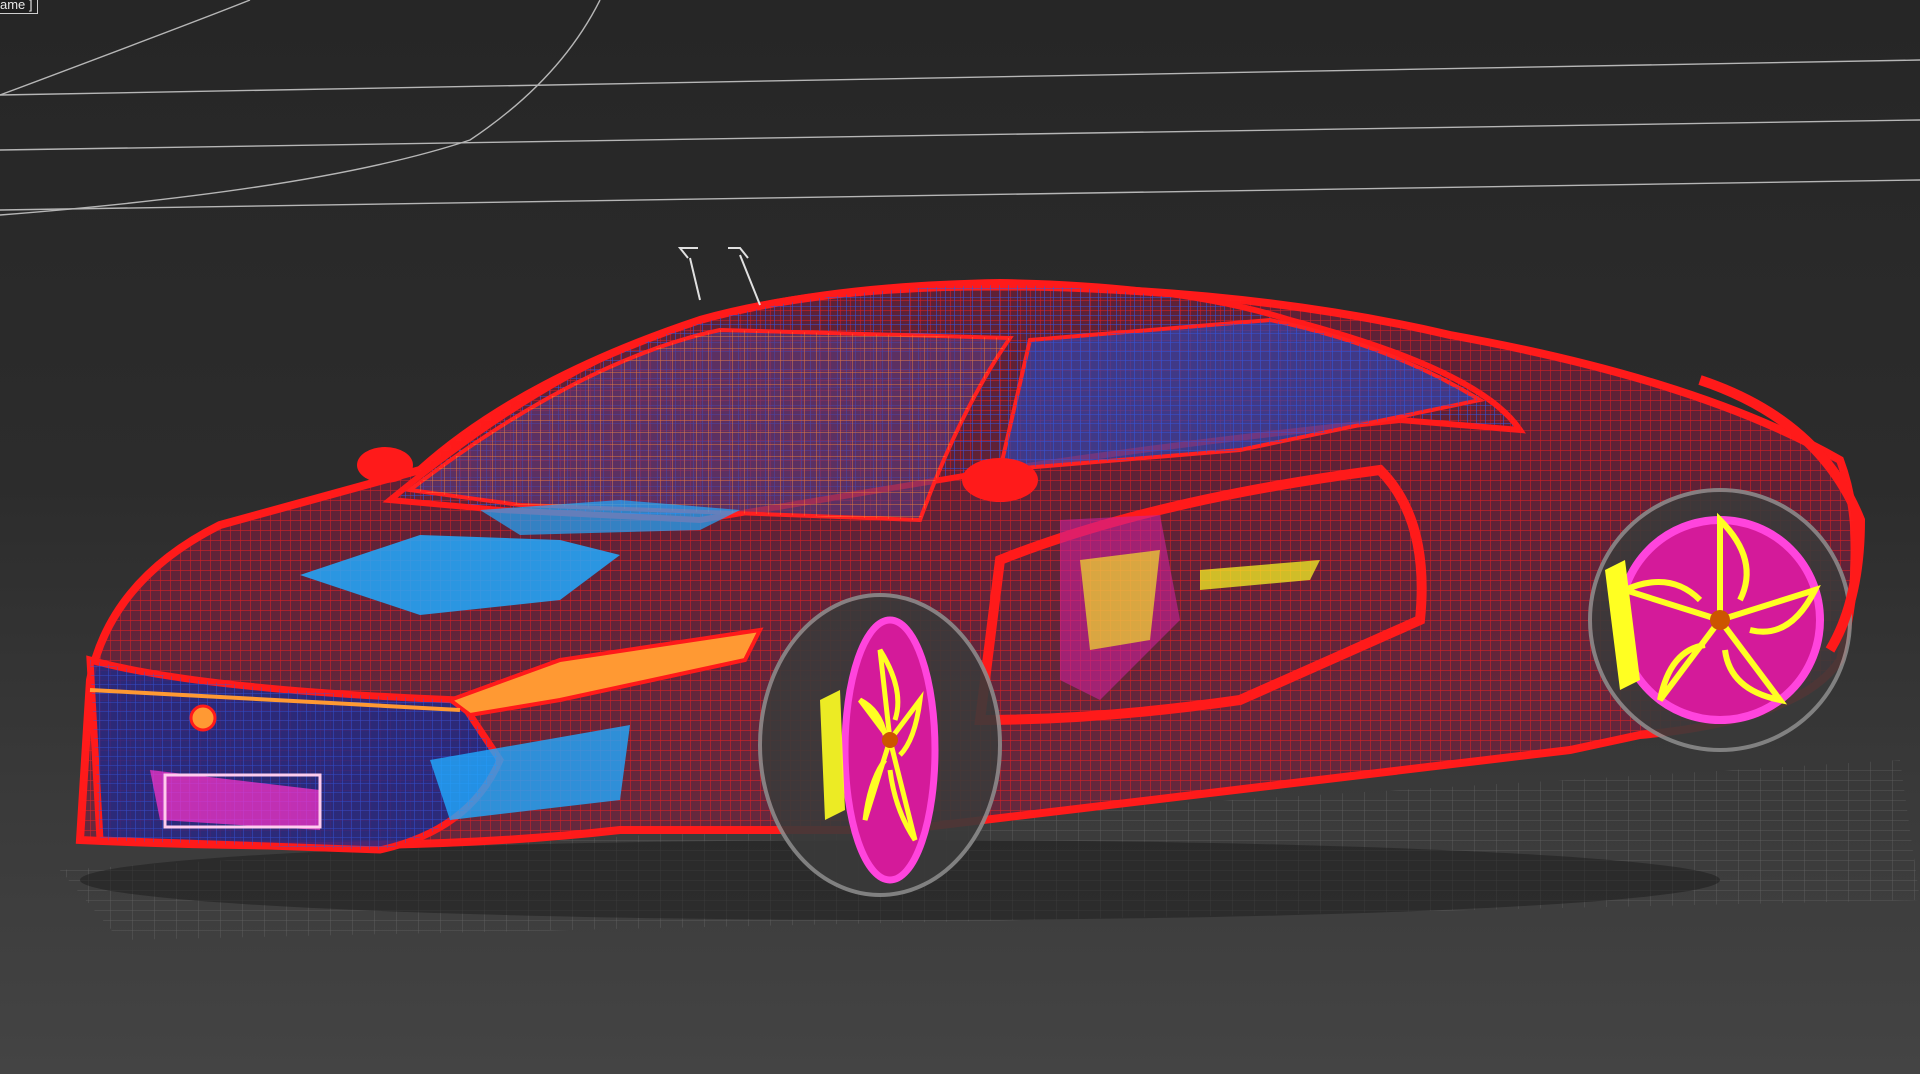 The width and height of the screenshot is (1920, 1074). I want to click on front-emblem, so click(203, 718).